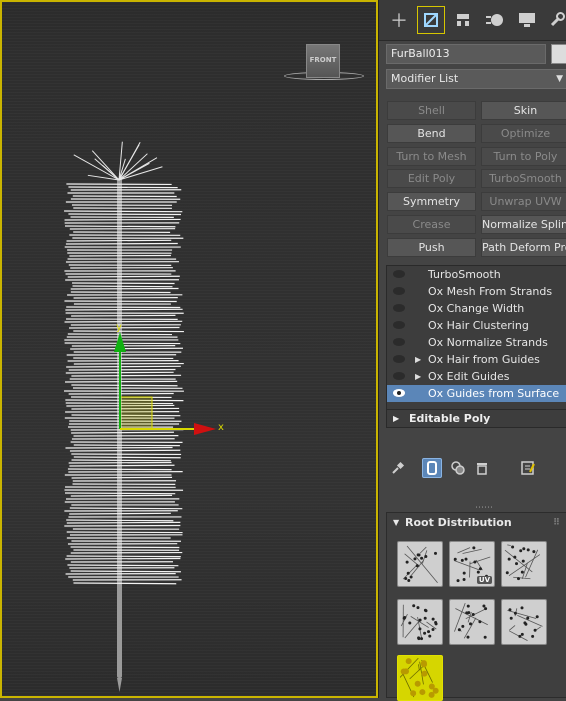 This screenshot has height=701, width=566. I want to click on modifier-button: Symmetry, so click(431, 201).